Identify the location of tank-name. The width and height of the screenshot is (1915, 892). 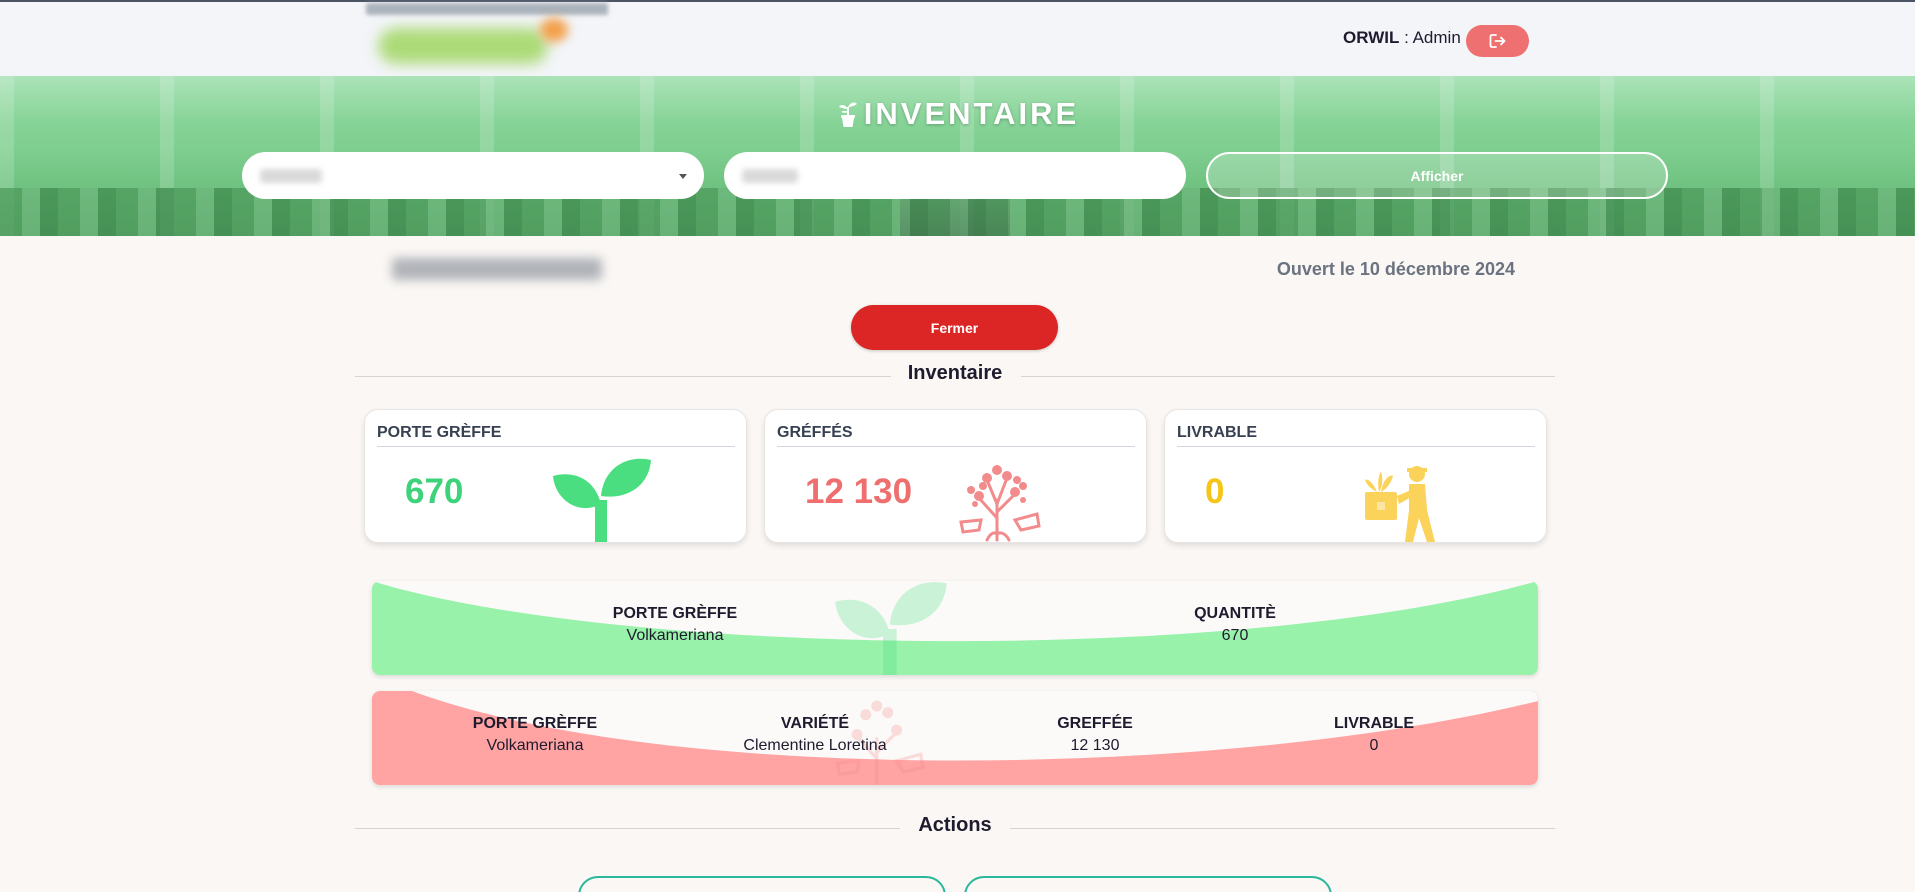
(497, 269).